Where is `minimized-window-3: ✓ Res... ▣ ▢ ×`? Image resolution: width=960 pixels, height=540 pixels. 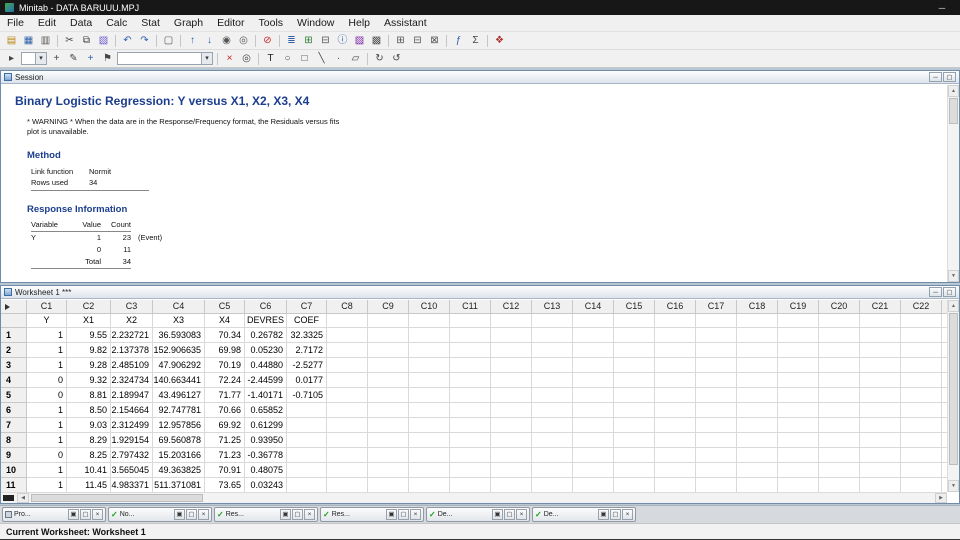
minimized-window-3: ✓ Res... ▣ ▢ × is located at coordinates (372, 514).